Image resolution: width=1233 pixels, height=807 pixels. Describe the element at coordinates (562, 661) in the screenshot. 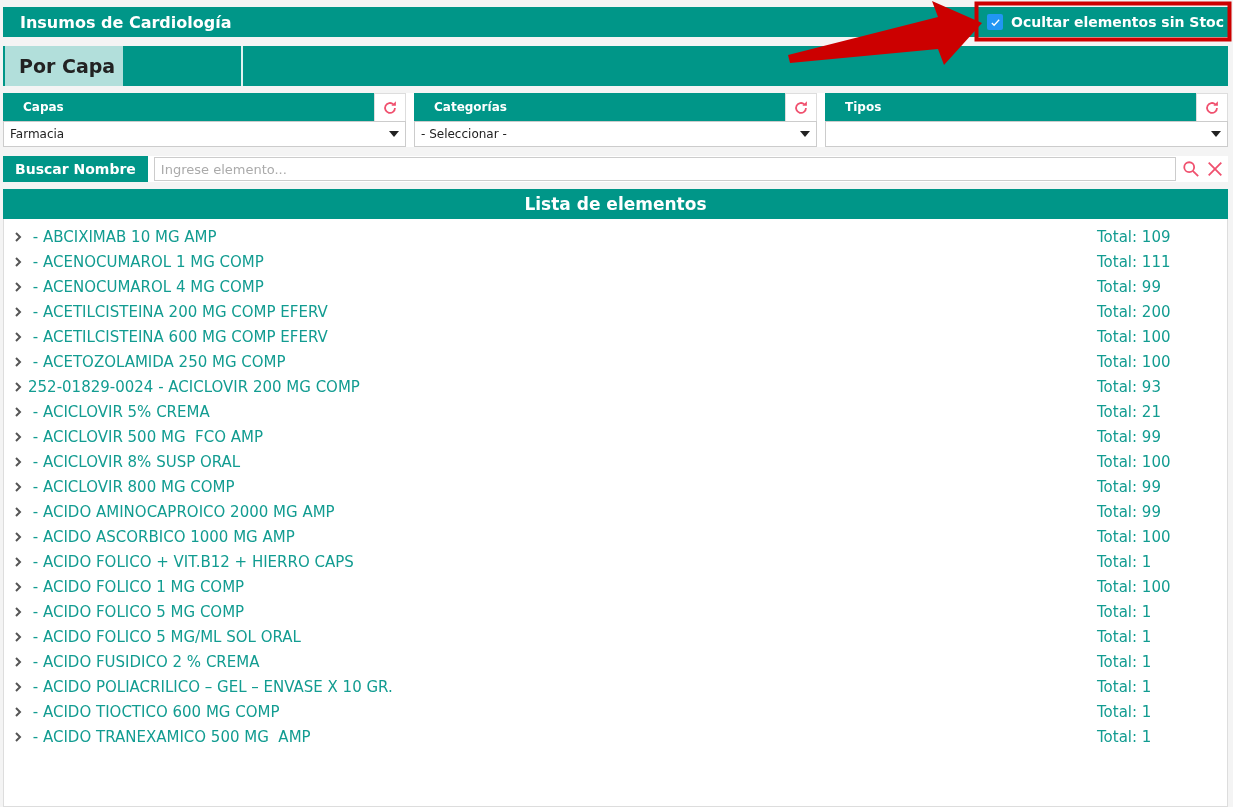

I see `item-name: - ACIDO FUSIDICO 2 % CREMA` at that location.